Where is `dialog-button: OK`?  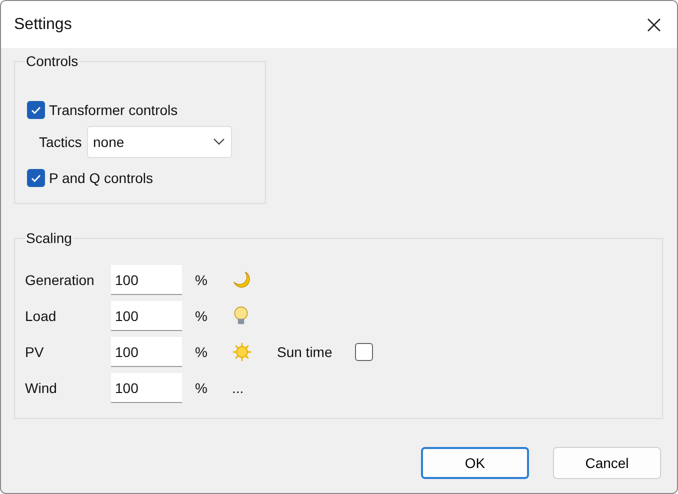
dialog-button: OK is located at coordinates (475, 463).